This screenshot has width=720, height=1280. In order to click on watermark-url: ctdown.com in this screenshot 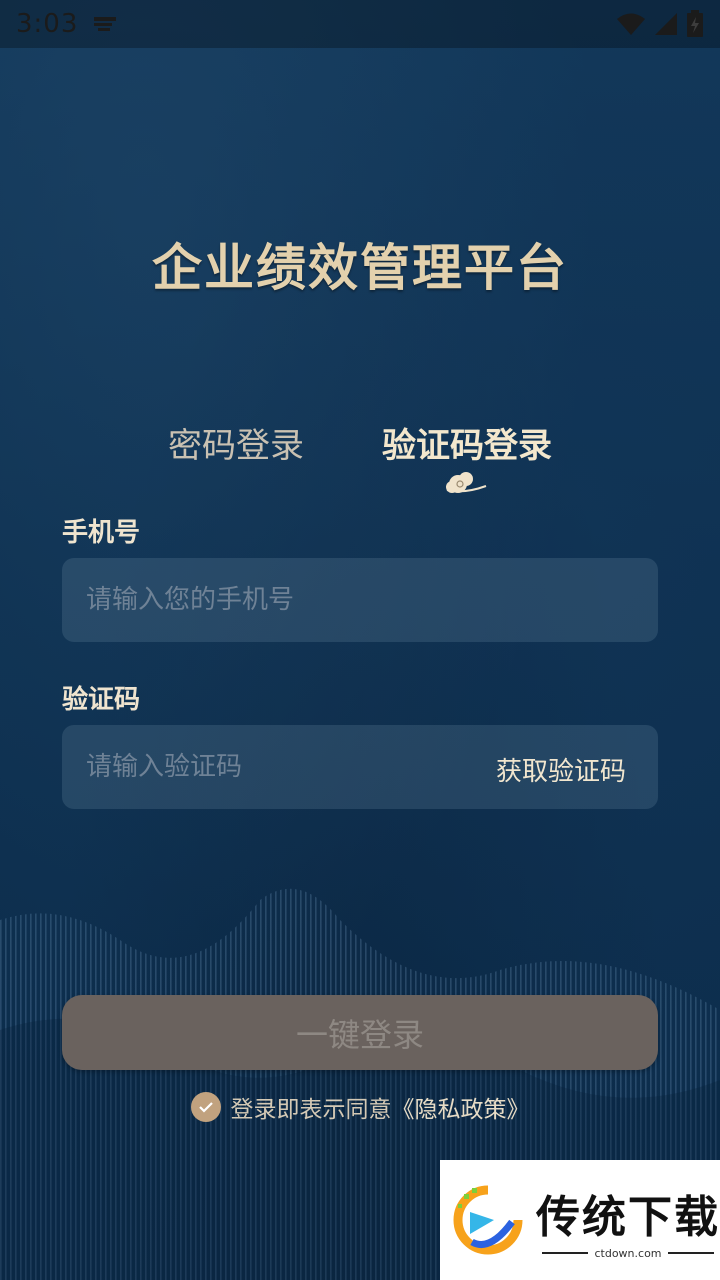, I will do `click(628, 1253)`.